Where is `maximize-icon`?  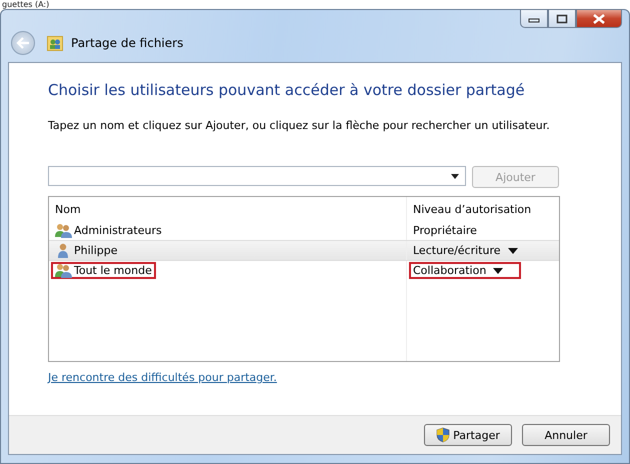
maximize-icon is located at coordinates (562, 19).